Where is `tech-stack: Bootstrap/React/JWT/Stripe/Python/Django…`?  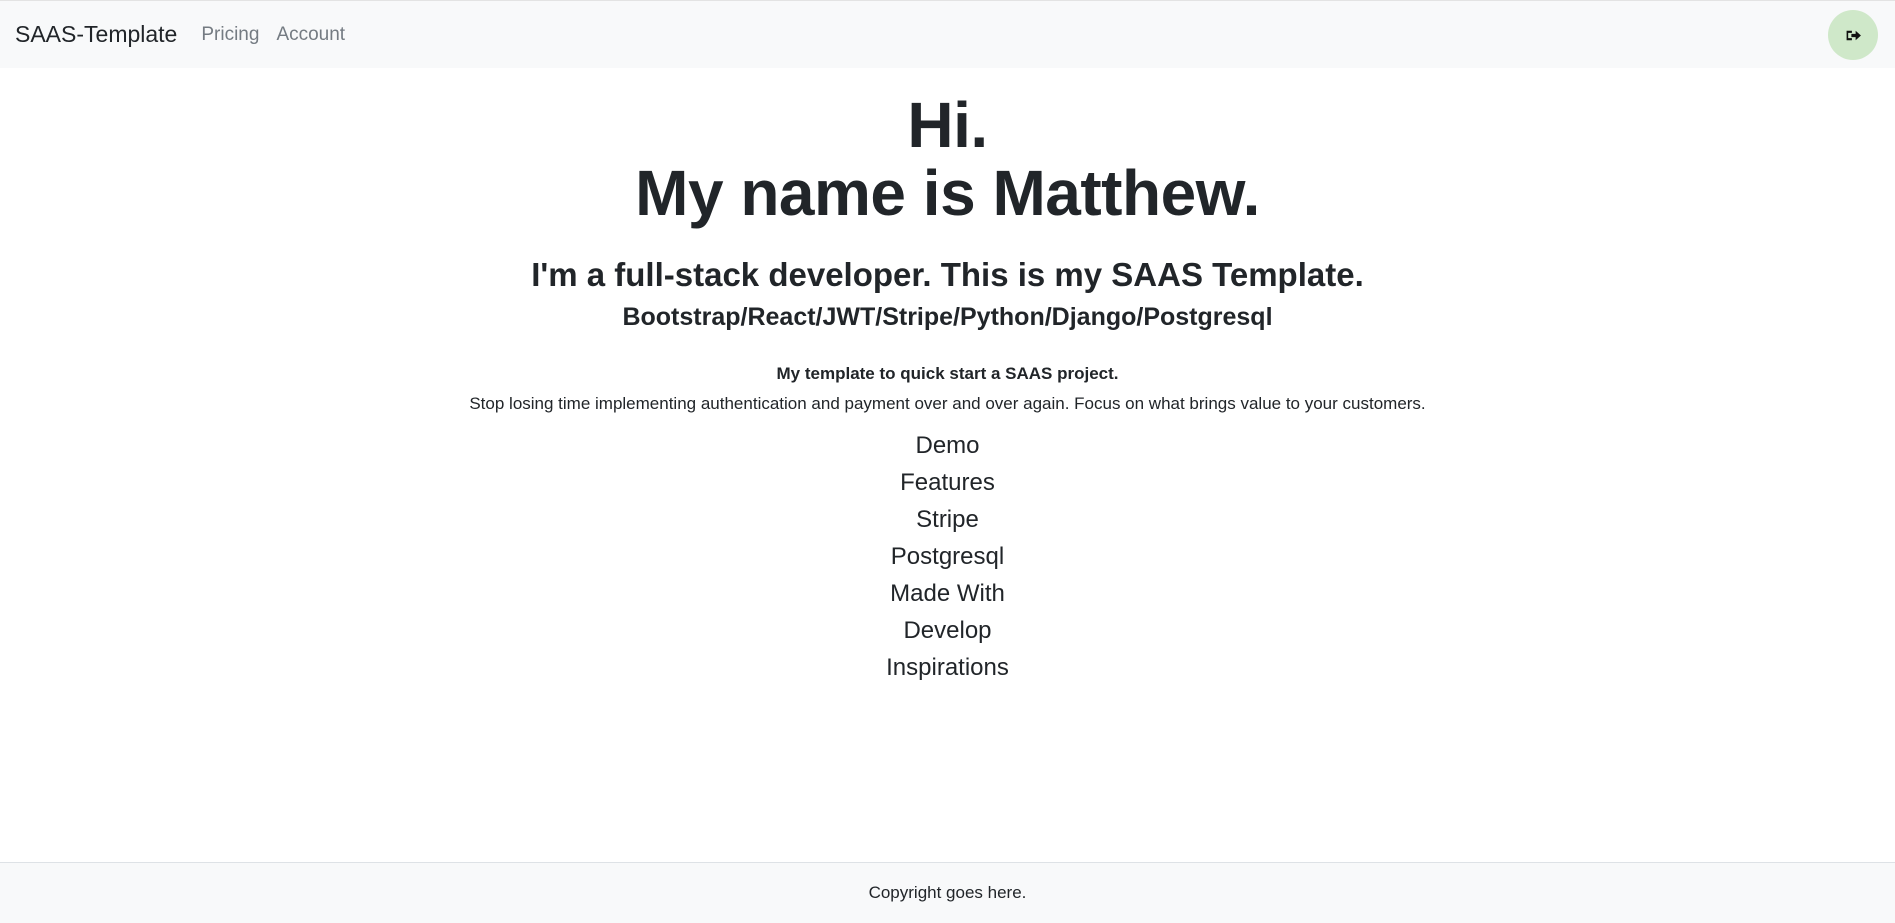
tech-stack: Bootstrap/React/JWT/Stripe/Python/Django… is located at coordinates (947, 317).